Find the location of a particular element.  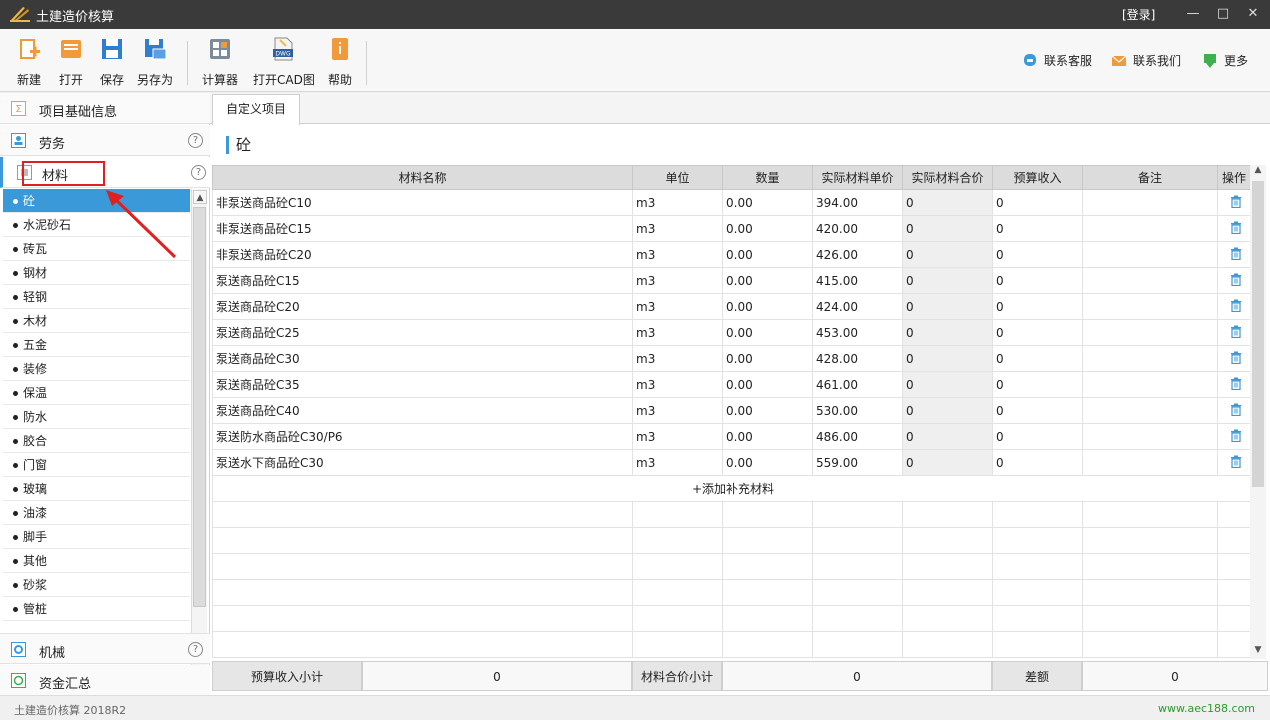

maximize-icon: □ is located at coordinates (1223, 14).